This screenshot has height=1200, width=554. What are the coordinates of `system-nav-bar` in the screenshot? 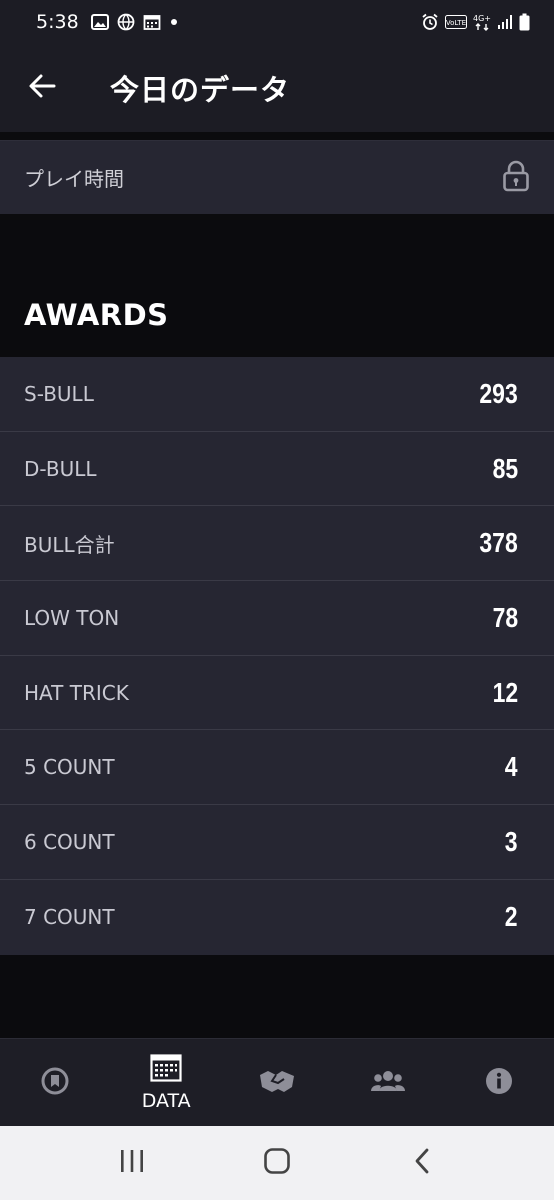 It's located at (277, 1163).